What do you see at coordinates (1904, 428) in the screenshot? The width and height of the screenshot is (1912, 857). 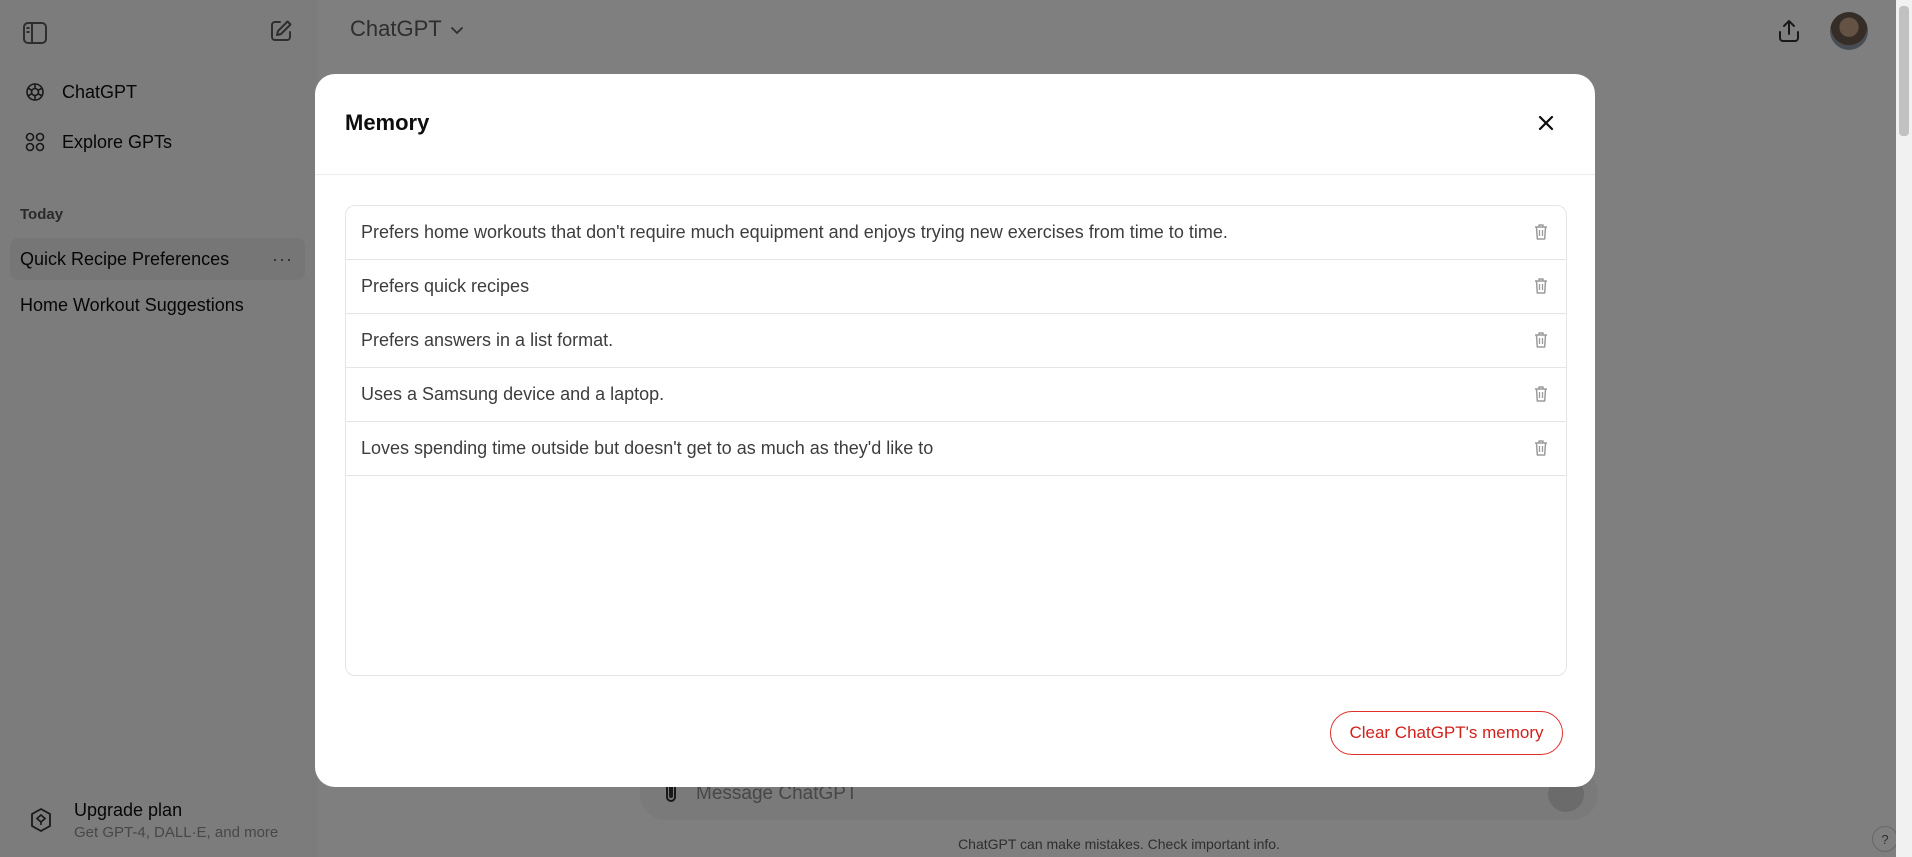 I see `scrollbar` at bounding box center [1904, 428].